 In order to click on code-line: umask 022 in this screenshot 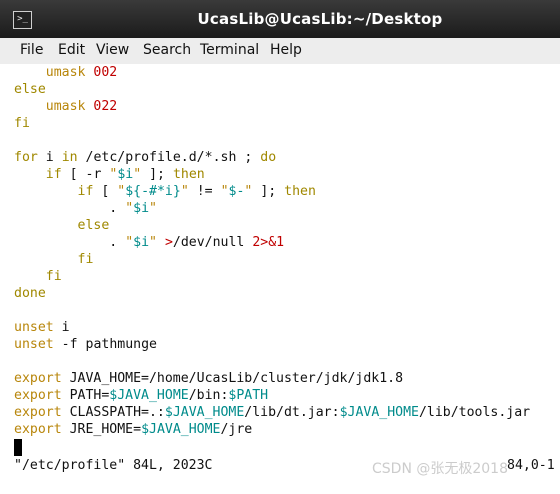, I will do `click(81, 106)`.